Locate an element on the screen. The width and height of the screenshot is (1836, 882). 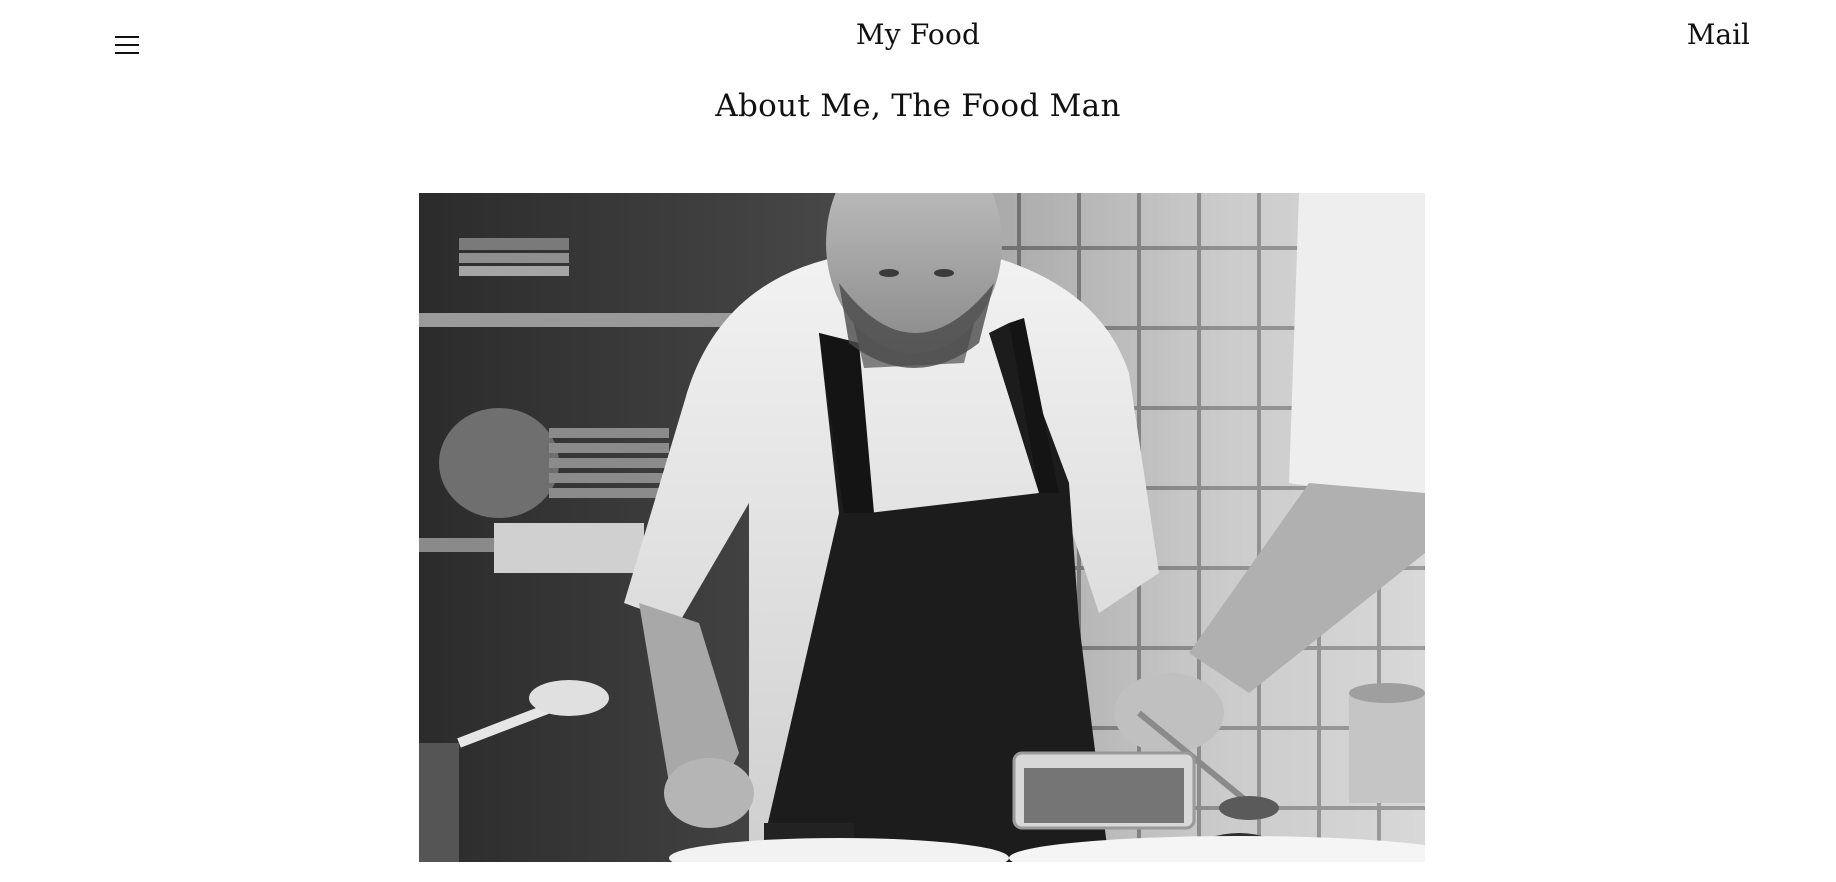
brand-container: My Food is located at coordinates (918, 34).